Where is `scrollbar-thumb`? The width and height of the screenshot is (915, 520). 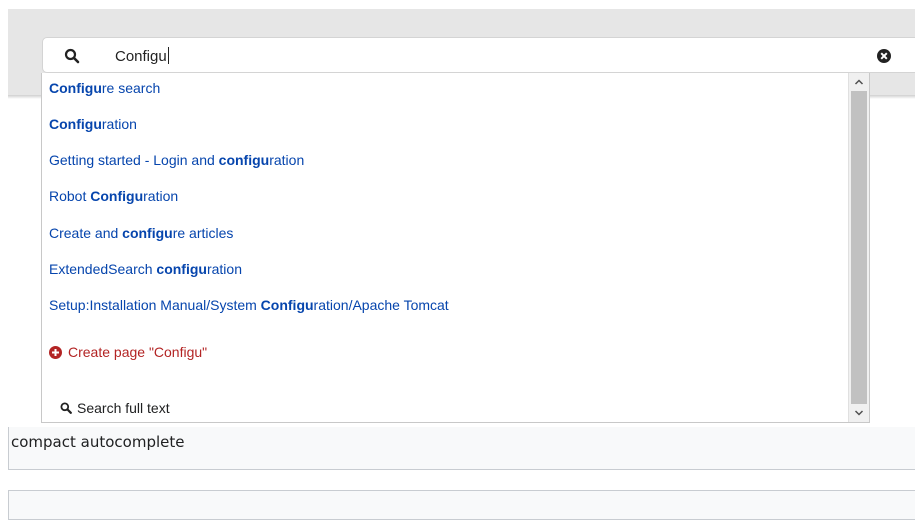
scrollbar-thumb is located at coordinates (859, 247).